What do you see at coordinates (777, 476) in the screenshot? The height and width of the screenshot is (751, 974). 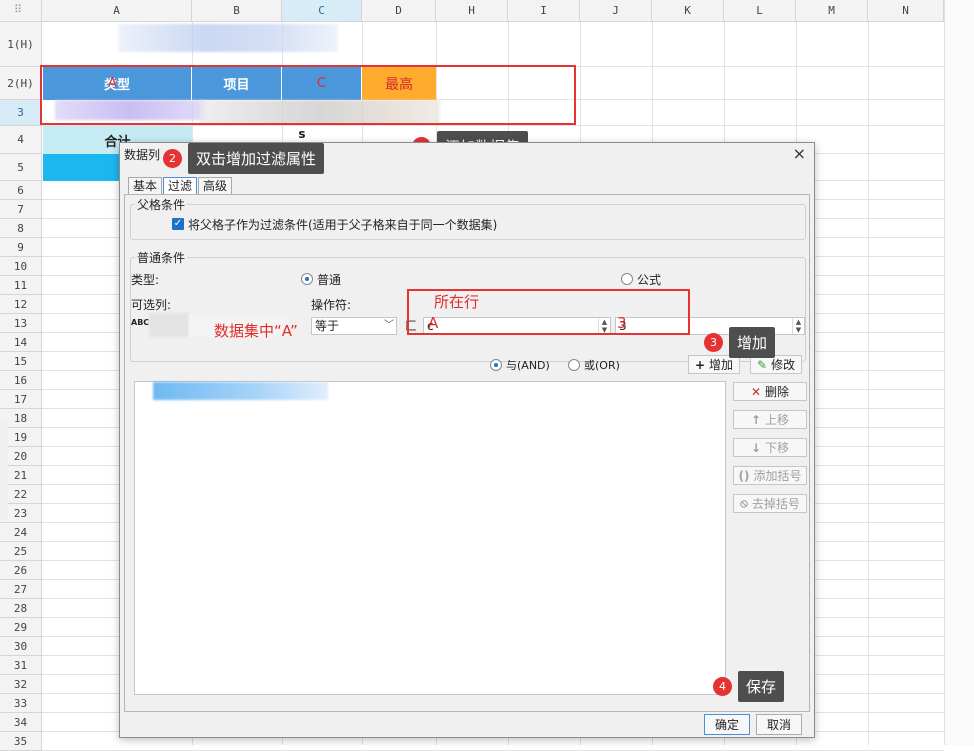 I see `add-bracket-label: 添加括号` at bounding box center [777, 476].